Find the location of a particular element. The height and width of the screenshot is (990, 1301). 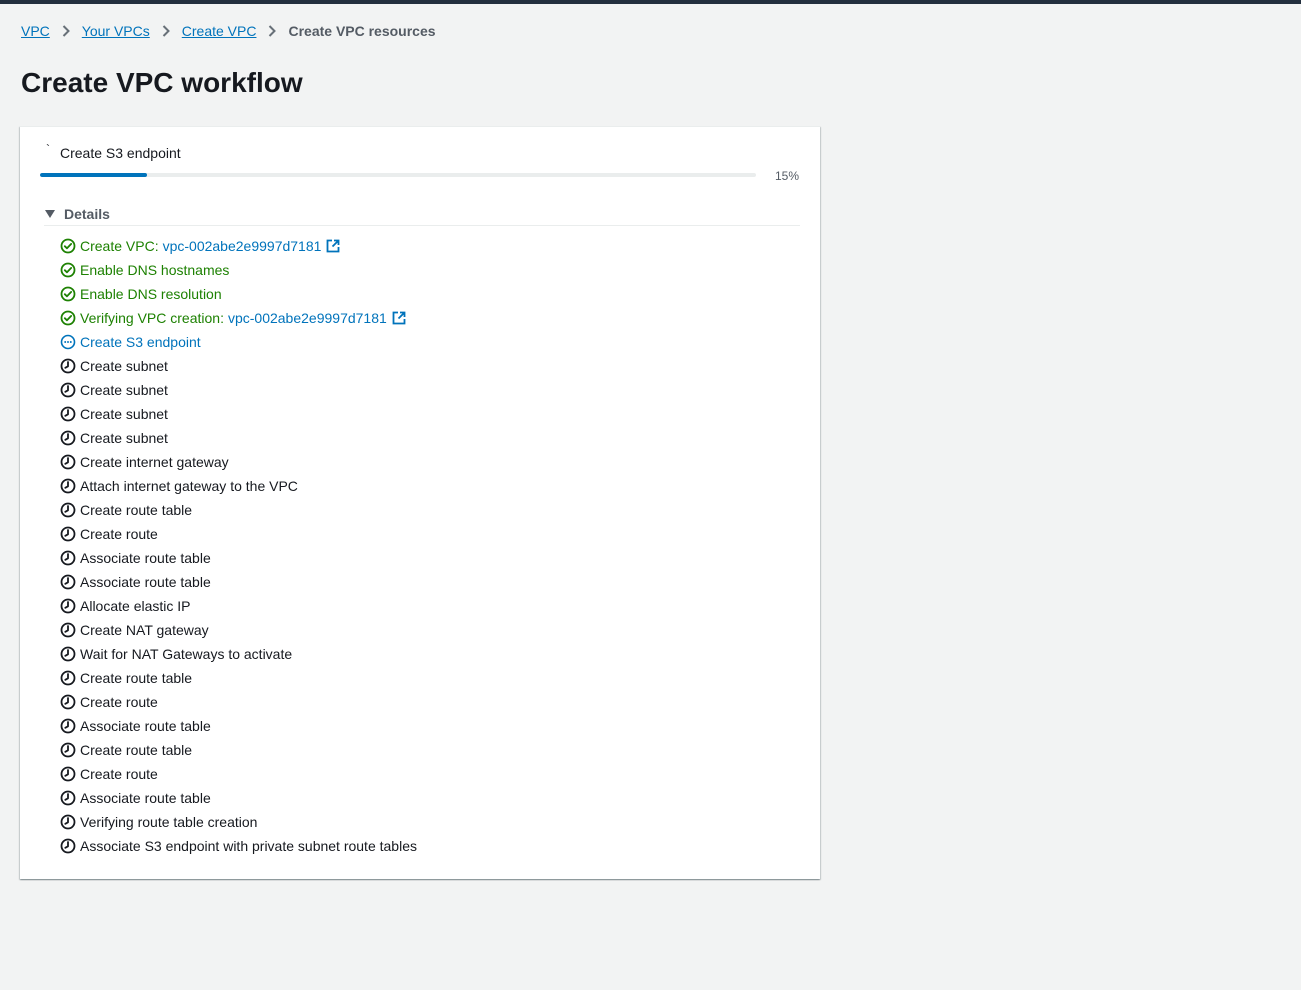

step-item: Create VPC: vpc-002abe2e9997d7181 is located at coordinates (238, 246).